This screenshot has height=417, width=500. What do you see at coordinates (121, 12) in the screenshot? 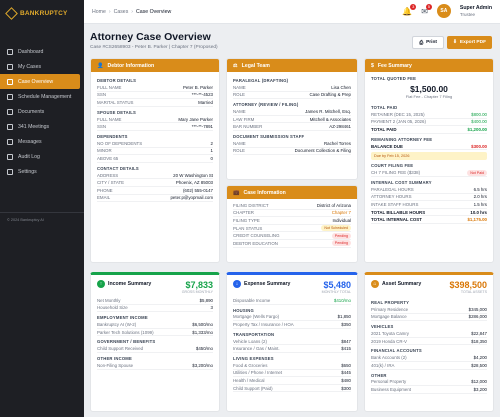
I see `breadcrumb-cases: Cases` at bounding box center [121, 12].